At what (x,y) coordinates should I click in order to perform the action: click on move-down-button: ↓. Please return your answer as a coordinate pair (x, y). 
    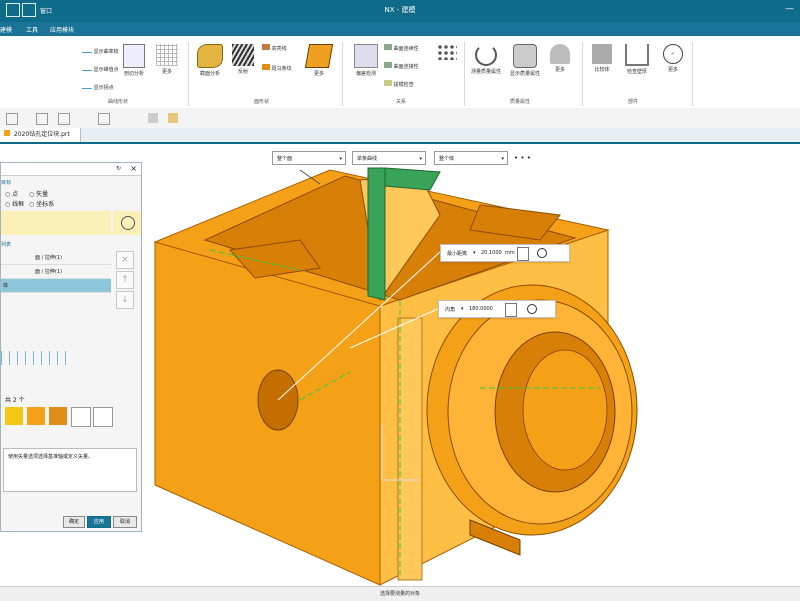
    Looking at the image, I should click on (125, 300).